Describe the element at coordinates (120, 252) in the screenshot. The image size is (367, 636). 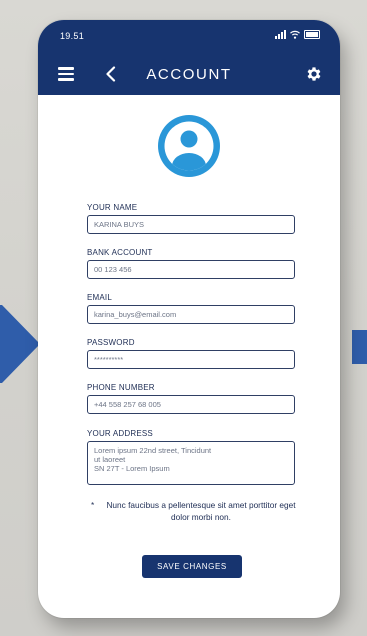
I see `bank-account-label: BANK ACCOUNT` at that location.